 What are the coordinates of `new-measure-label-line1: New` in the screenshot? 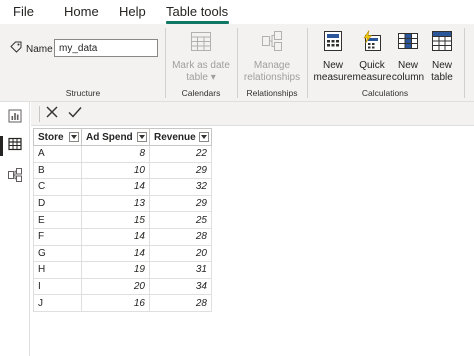 It's located at (332, 65).